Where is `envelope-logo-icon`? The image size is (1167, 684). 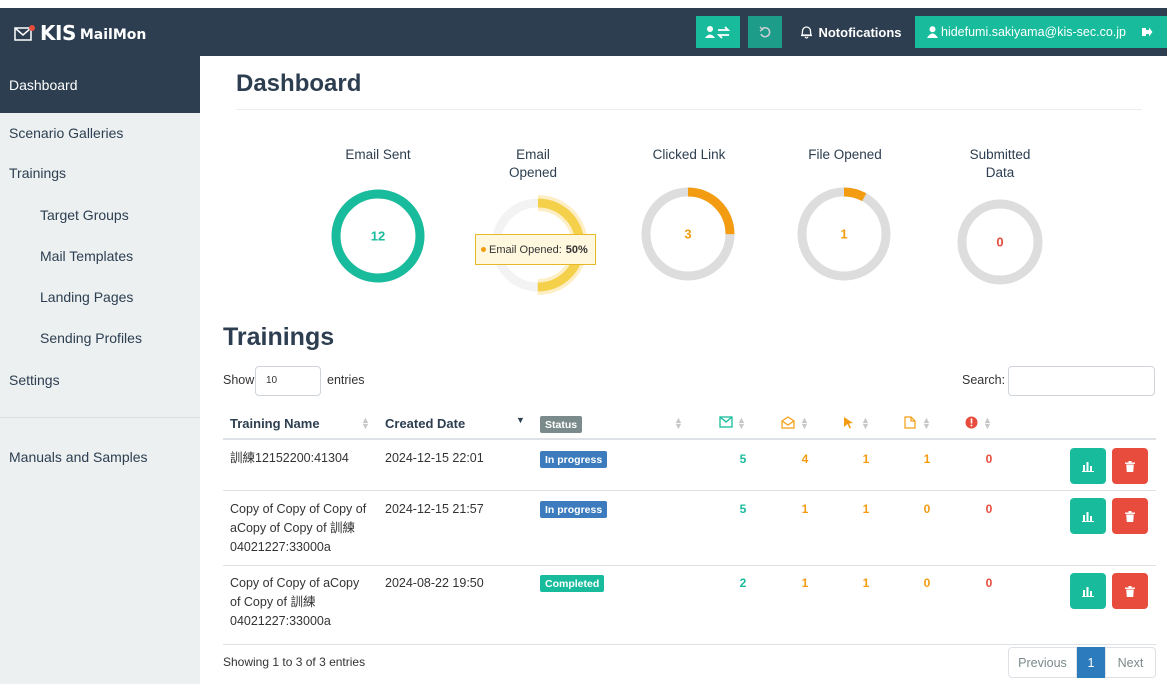
envelope-logo-icon is located at coordinates (25, 33).